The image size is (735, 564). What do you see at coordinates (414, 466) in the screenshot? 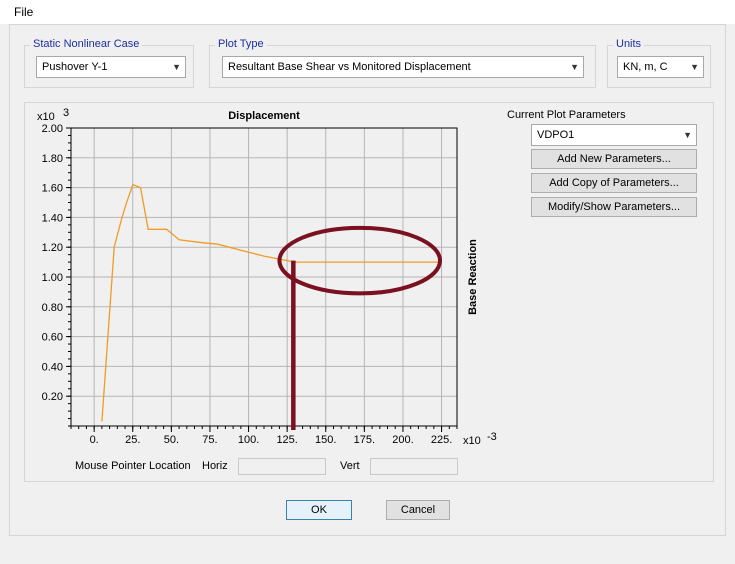
I see `vert-readout` at bounding box center [414, 466].